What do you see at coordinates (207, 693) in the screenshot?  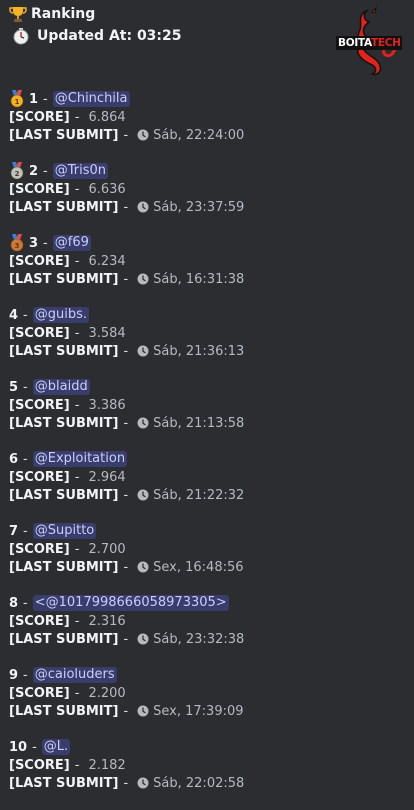 I see `score-line: [SCORE] -2.200` at bounding box center [207, 693].